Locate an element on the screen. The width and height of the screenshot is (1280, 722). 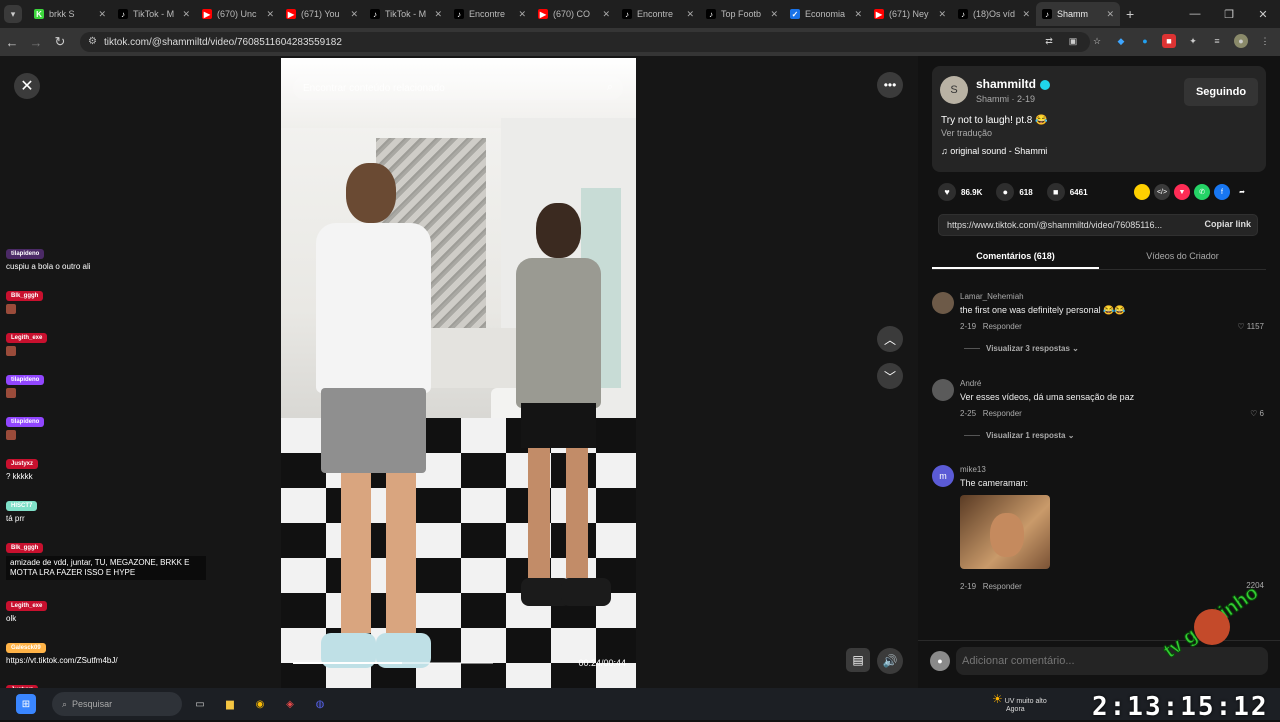
chat-text: cuspiu a bola o outro ali is located at coordinates (48, 266).